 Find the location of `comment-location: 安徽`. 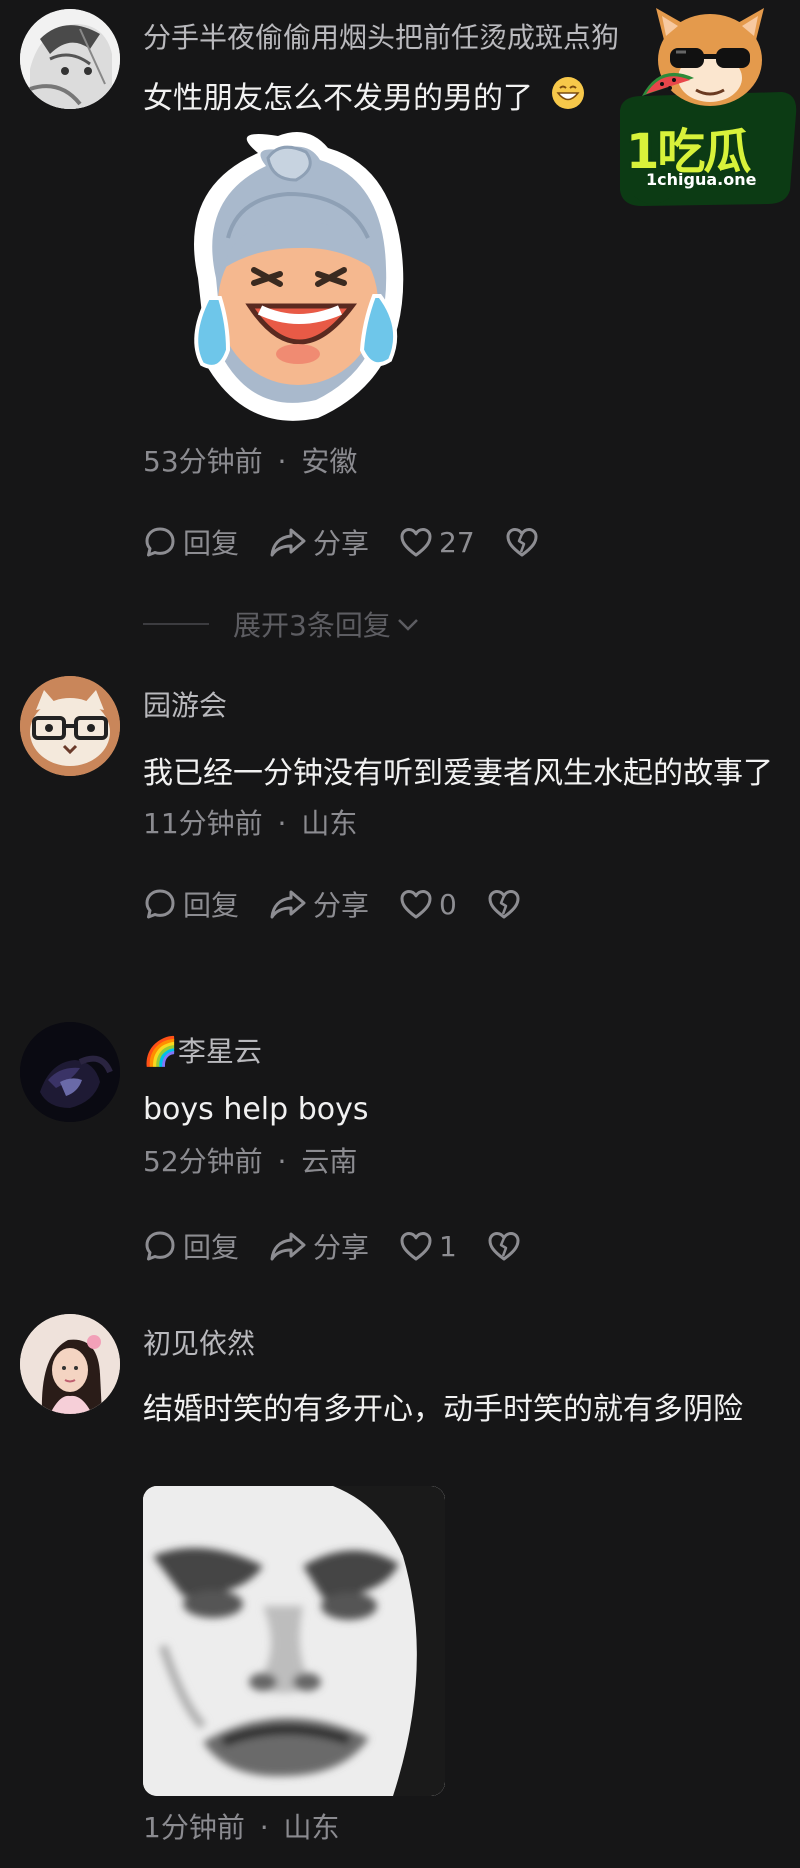

comment-location: 安徽 is located at coordinates (329, 461).